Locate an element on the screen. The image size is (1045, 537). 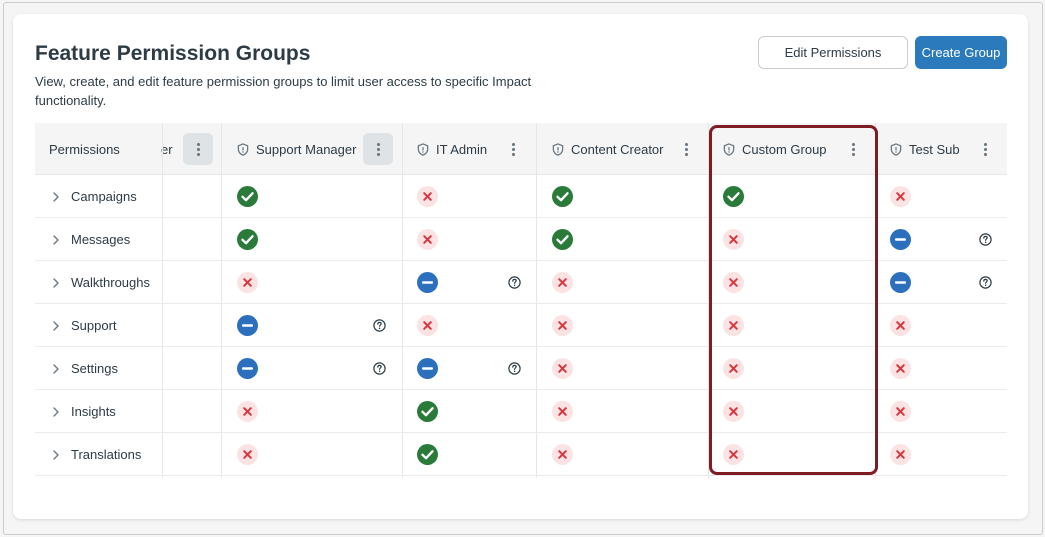
row-label-text: Walkthroughs is located at coordinates (110, 282).